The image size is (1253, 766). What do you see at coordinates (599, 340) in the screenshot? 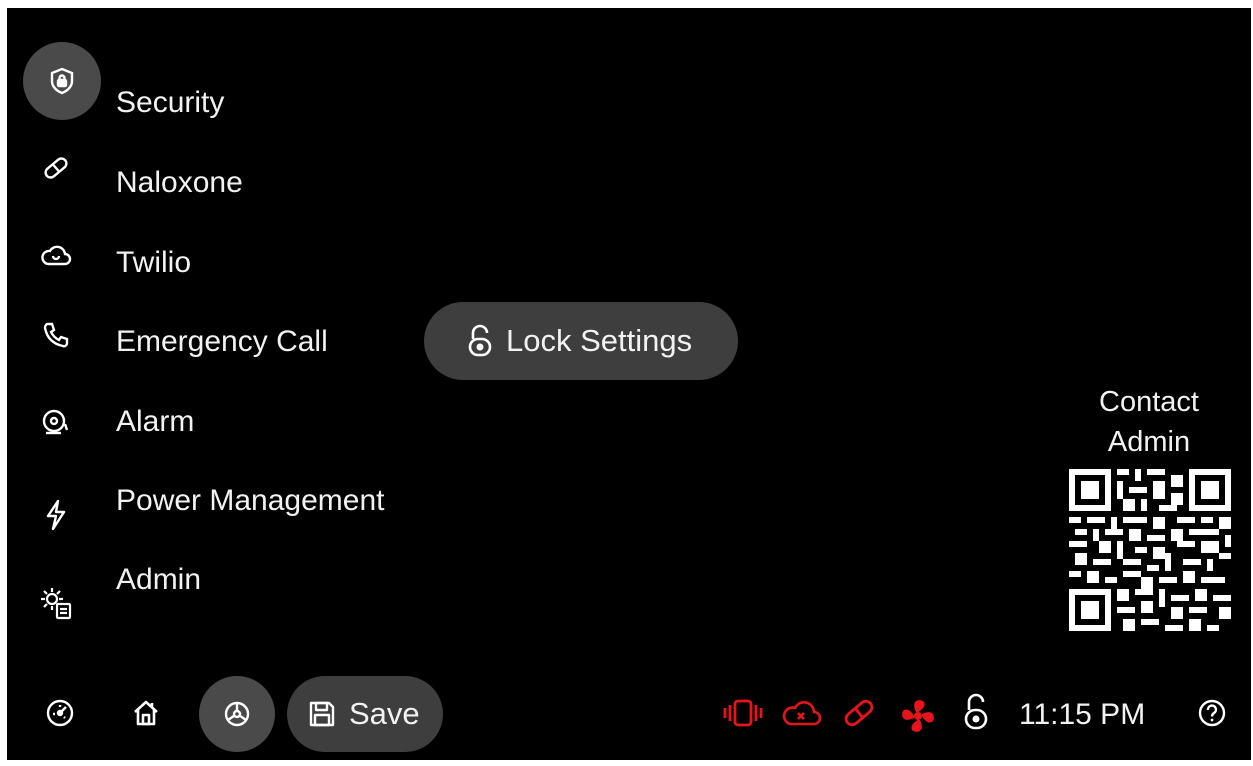
I see `lock-settings-label: Lock Settings` at bounding box center [599, 340].